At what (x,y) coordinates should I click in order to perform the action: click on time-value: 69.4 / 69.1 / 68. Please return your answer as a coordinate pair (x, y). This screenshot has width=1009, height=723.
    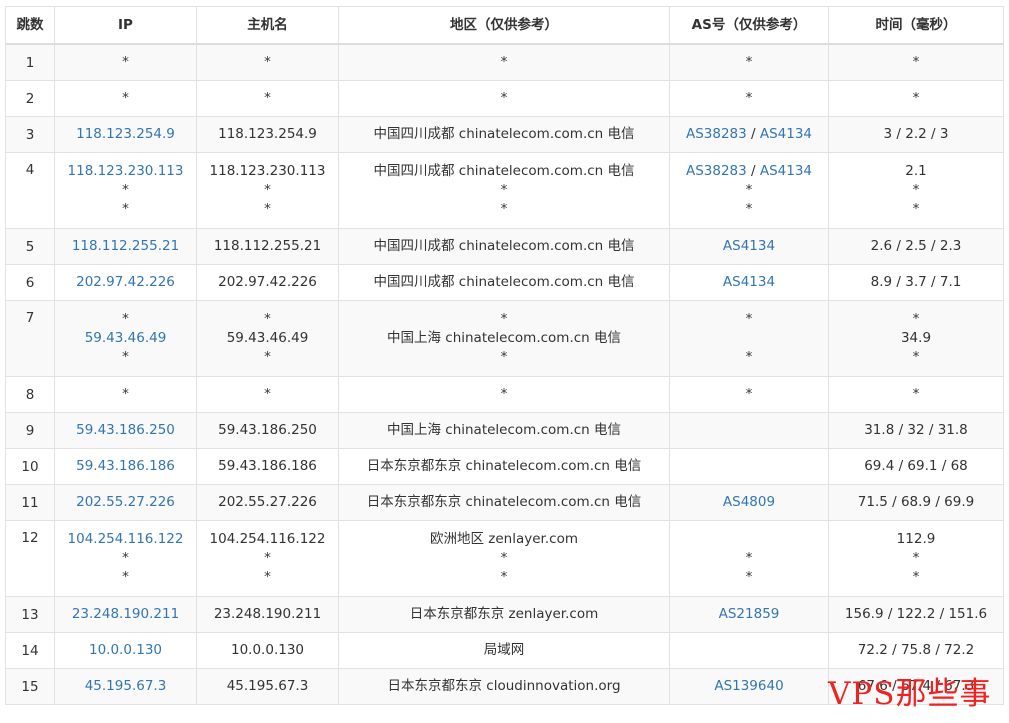
    Looking at the image, I should click on (916, 465).